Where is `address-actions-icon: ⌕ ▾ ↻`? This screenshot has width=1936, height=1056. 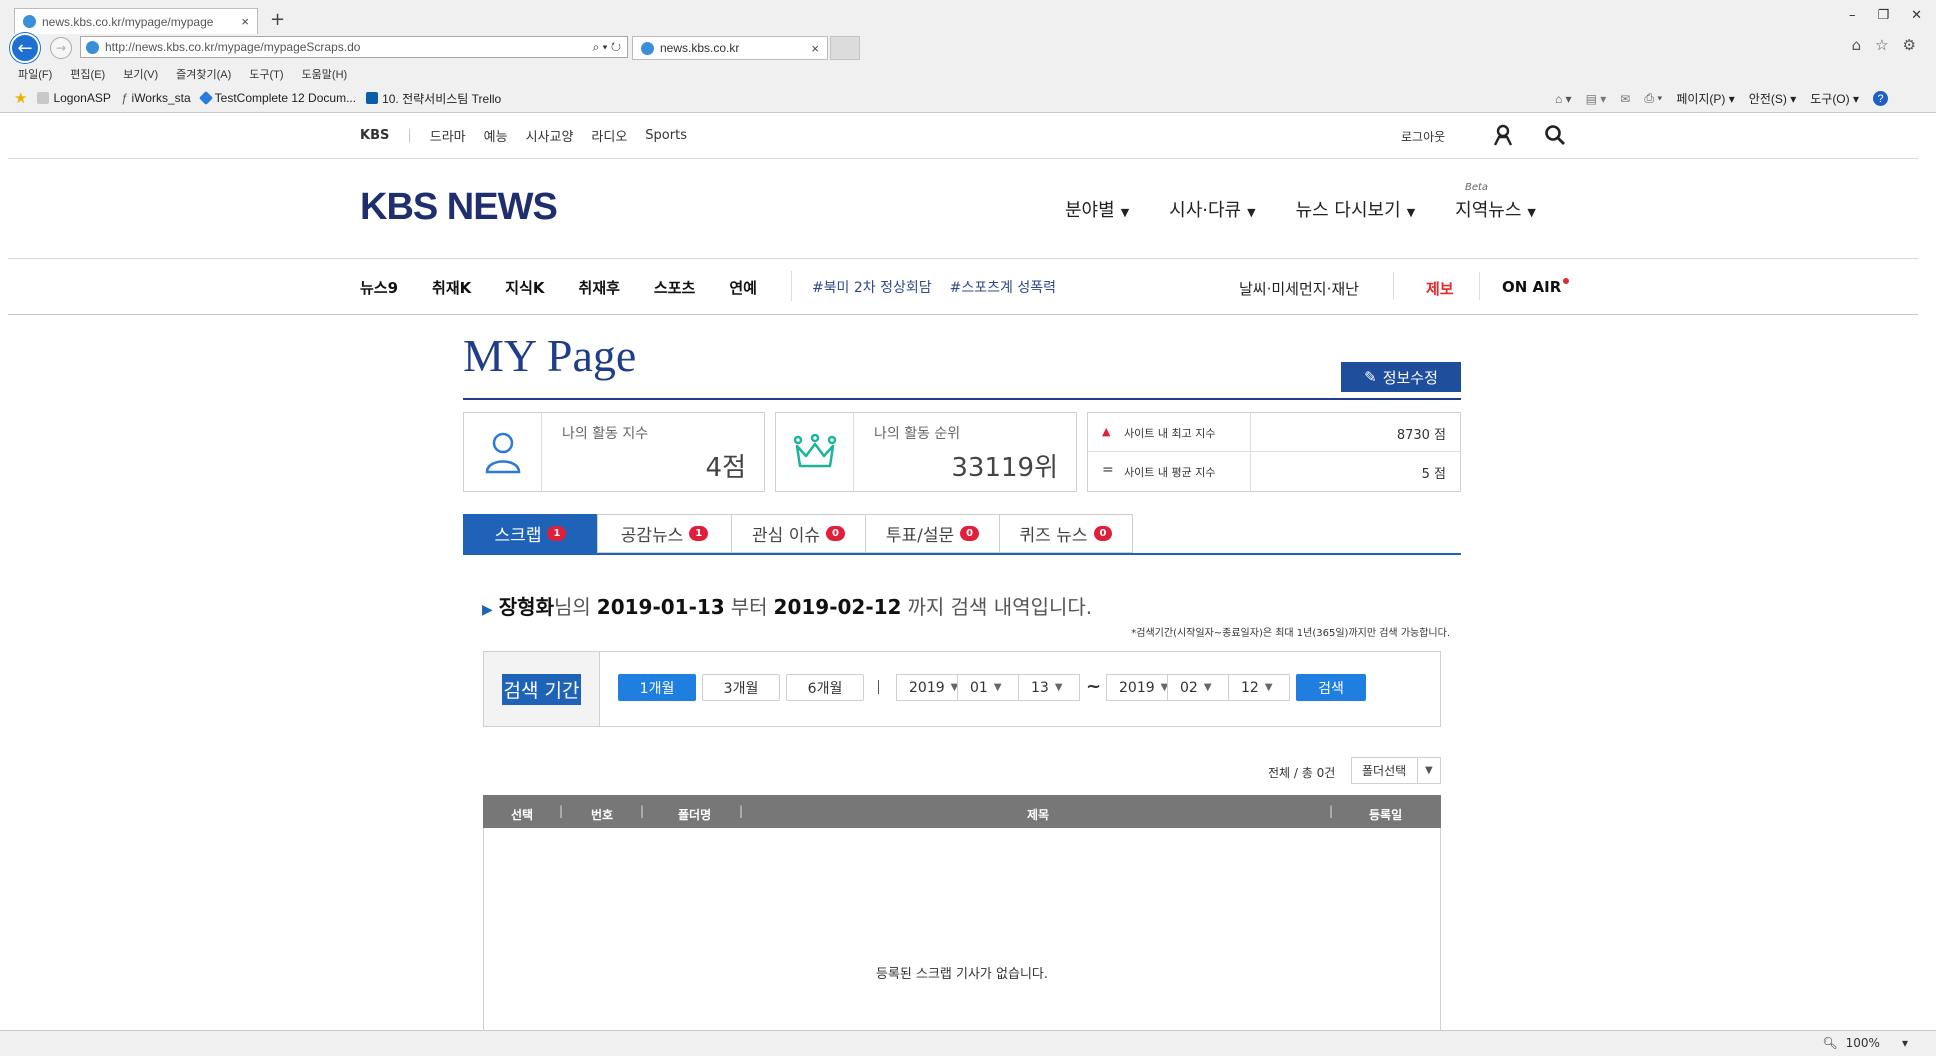
address-actions-icon: ⌕ ▾ ↻ is located at coordinates (606, 47).